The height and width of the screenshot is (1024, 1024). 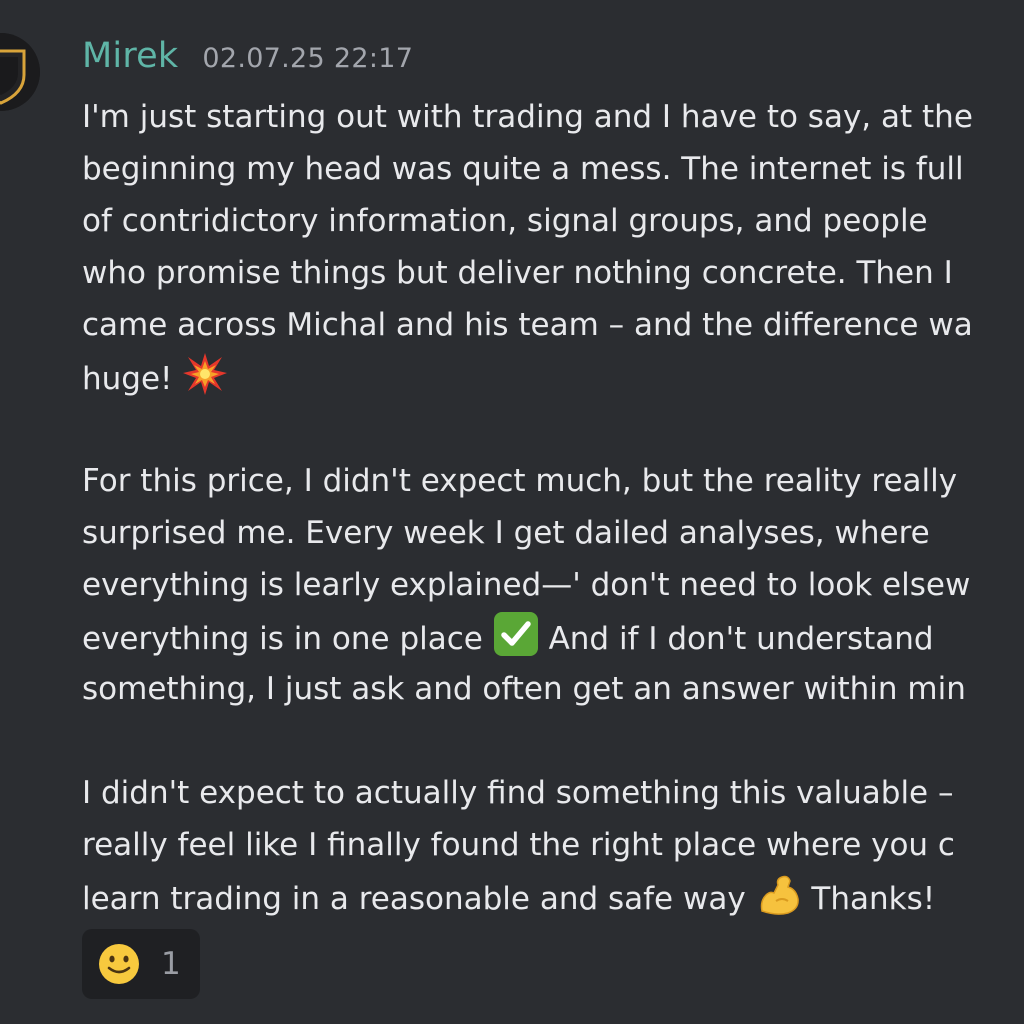 What do you see at coordinates (779, 894) in the screenshot?
I see `flexed-biceps-emoji` at bounding box center [779, 894].